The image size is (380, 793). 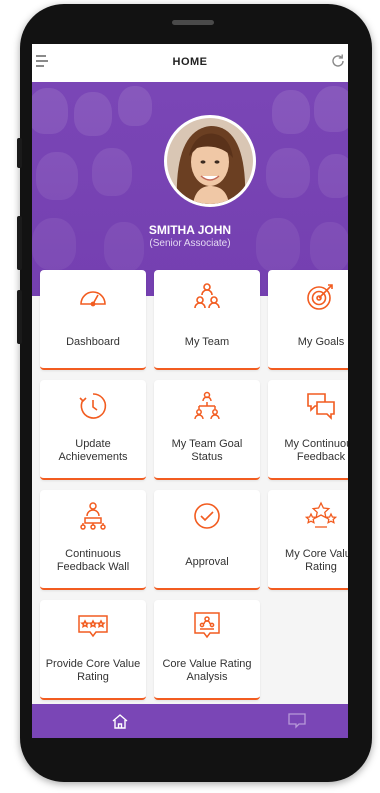 I want to click on tile-label: Continuous Feedback Wall, so click(x=93, y=560).